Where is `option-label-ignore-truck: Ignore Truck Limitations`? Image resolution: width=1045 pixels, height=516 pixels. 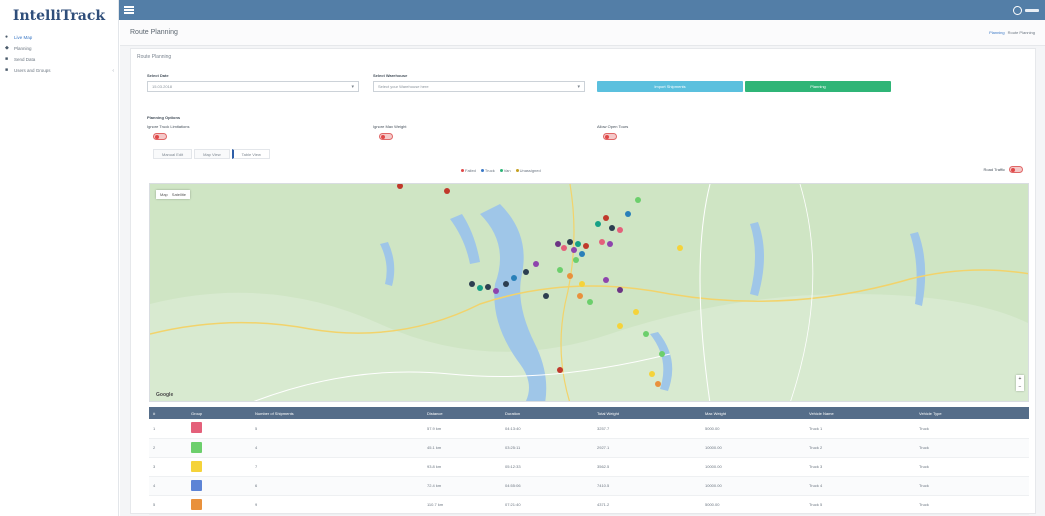 option-label-ignore-truck: Ignore Truck Limitations is located at coordinates (168, 126).